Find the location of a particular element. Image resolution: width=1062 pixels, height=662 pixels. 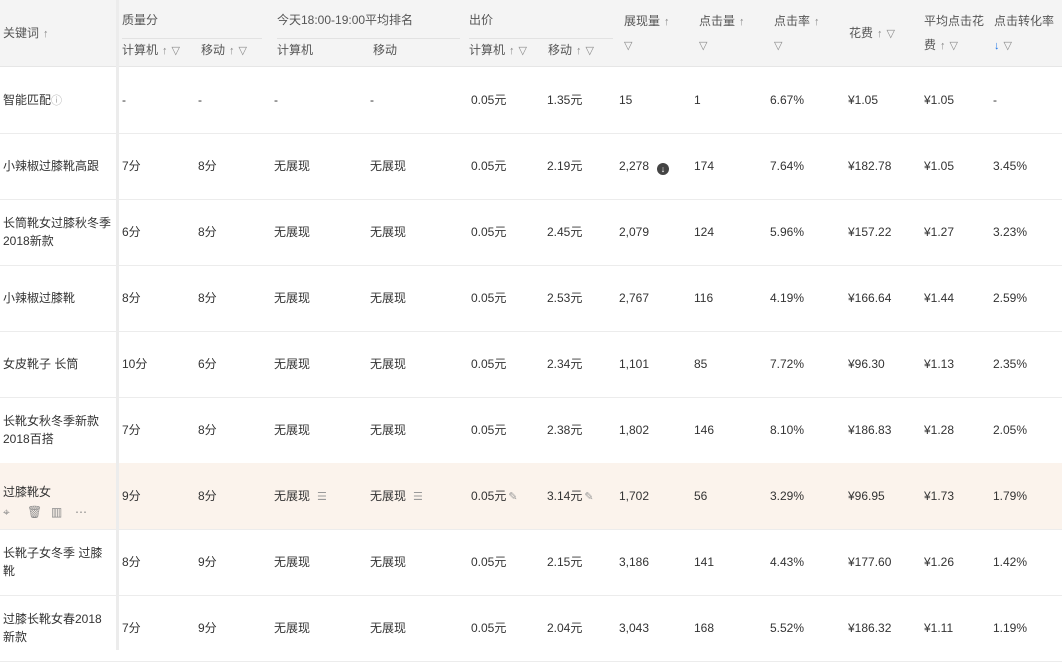

cpc-cell: ¥1.28 is located at coordinates (939, 430).